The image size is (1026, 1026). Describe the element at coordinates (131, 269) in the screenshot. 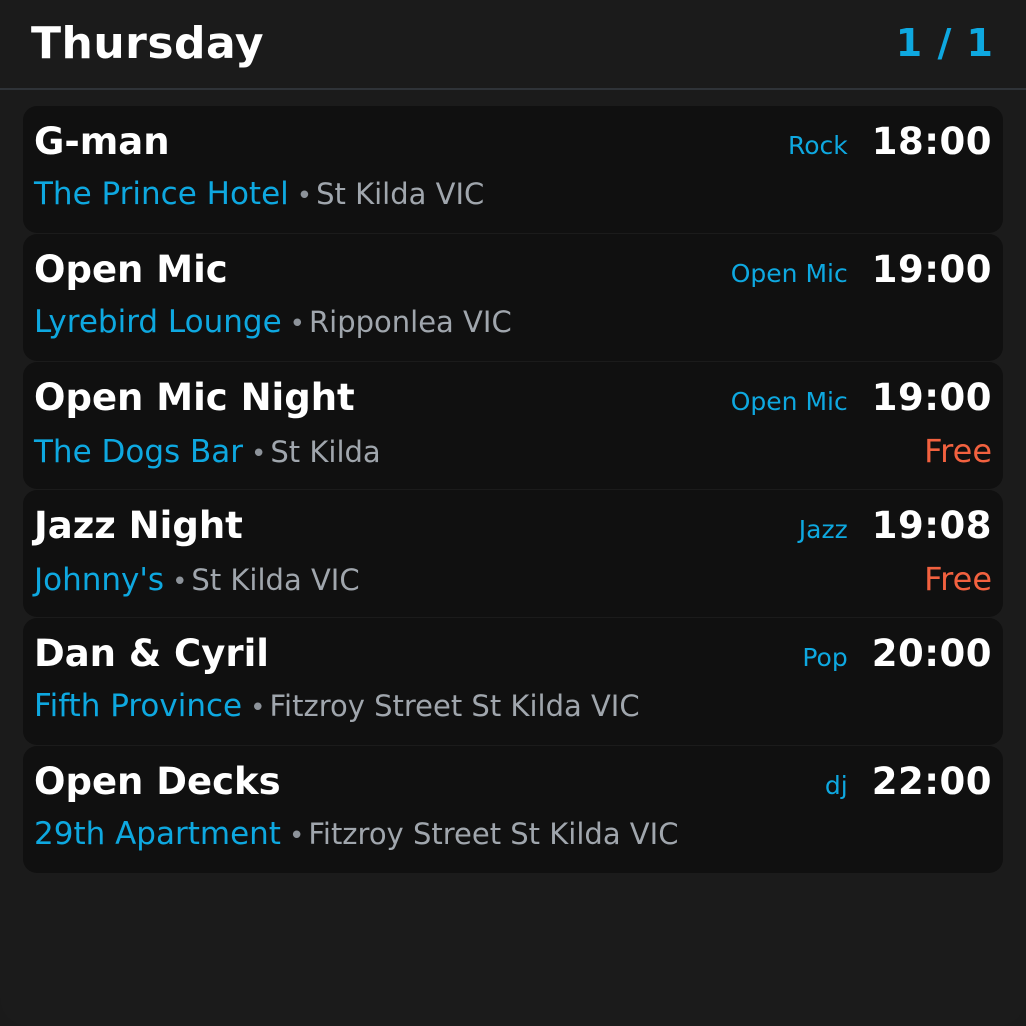

I see `event-name: Open Mic` at that location.